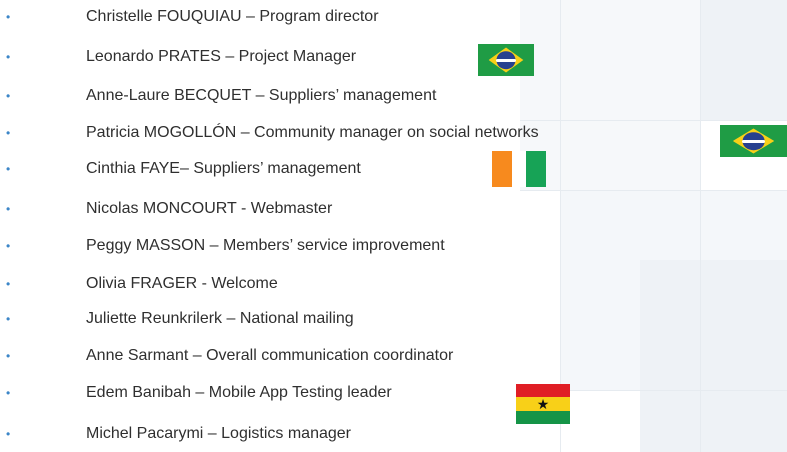  What do you see at coordinates (223, 168) in the screenshot?
I see `member-text: Cinthia FAYE– Suppliers’ management` at bounding box center [223, 168].